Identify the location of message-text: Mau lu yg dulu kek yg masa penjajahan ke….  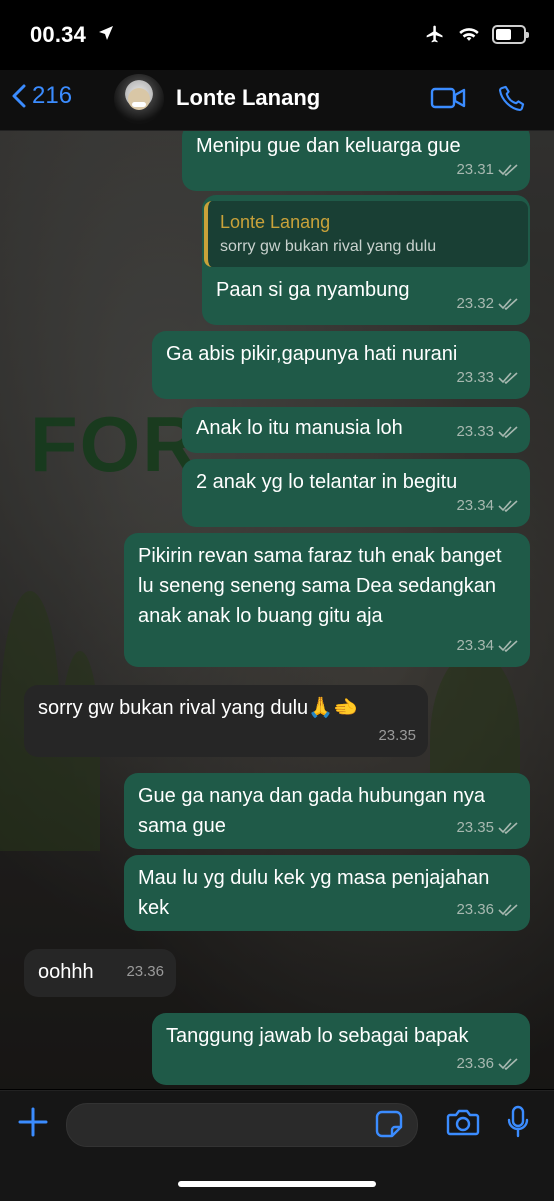
(316, 893).